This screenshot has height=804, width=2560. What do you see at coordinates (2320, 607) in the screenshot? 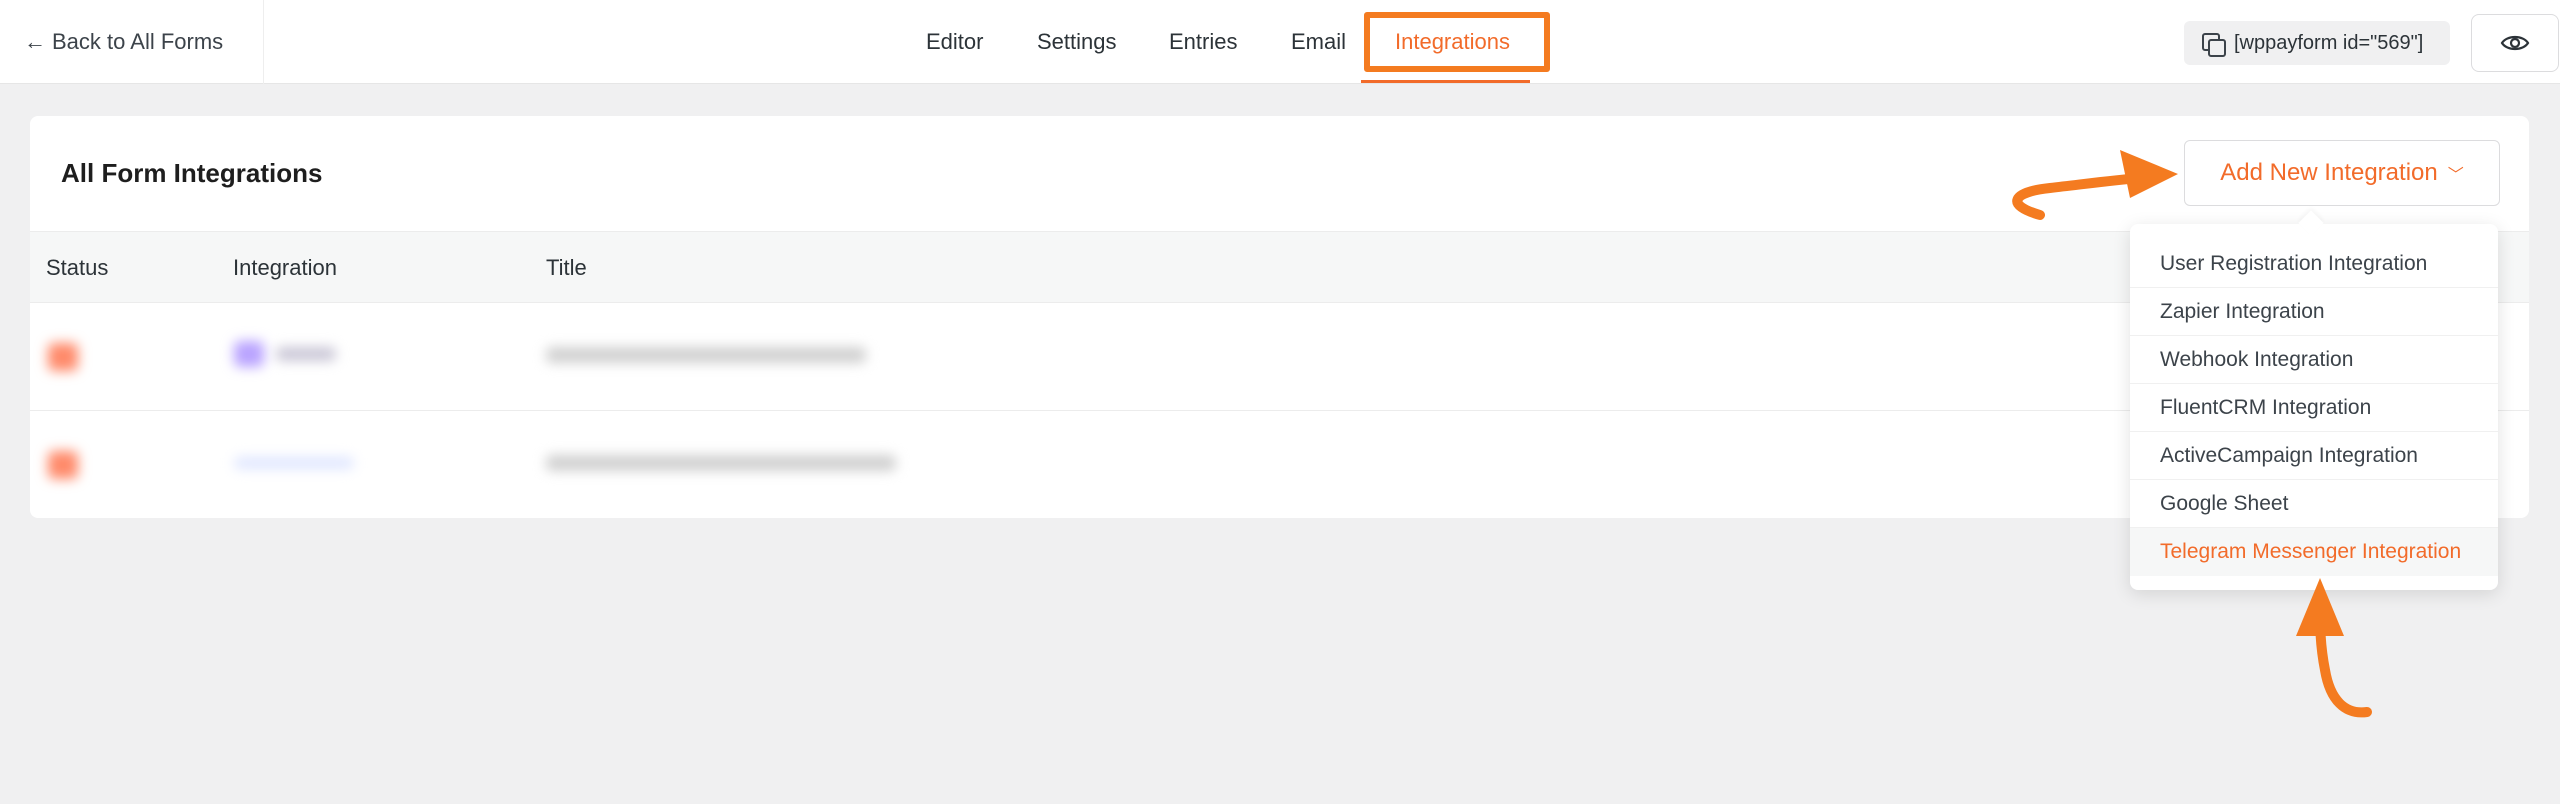
I see `annotation-arrowhead-up` at bounding box center [2320, 607].